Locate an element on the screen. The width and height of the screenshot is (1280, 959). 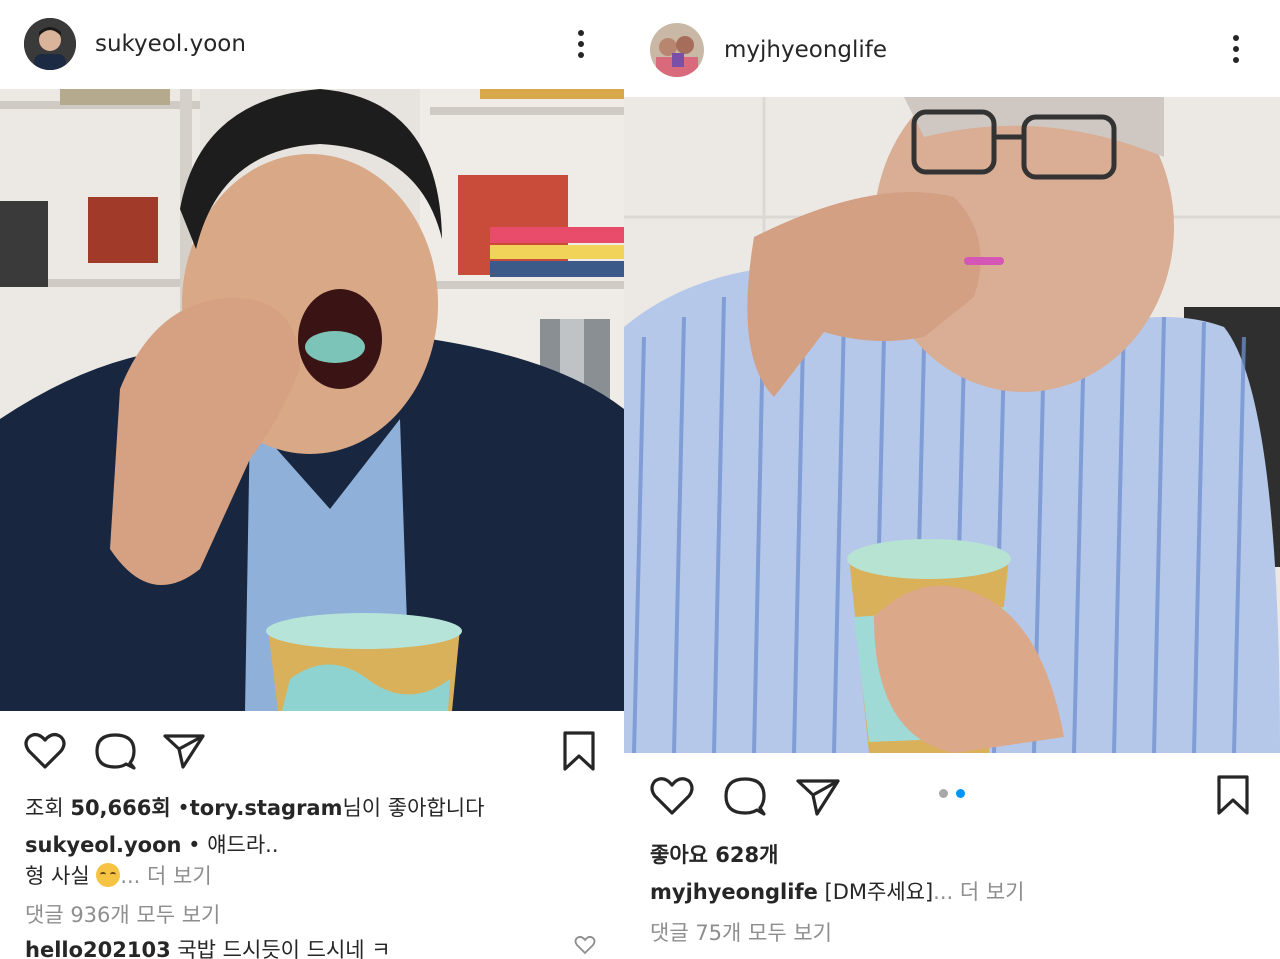
likes-label: 좋아요 is located at coordinates (679, 855).